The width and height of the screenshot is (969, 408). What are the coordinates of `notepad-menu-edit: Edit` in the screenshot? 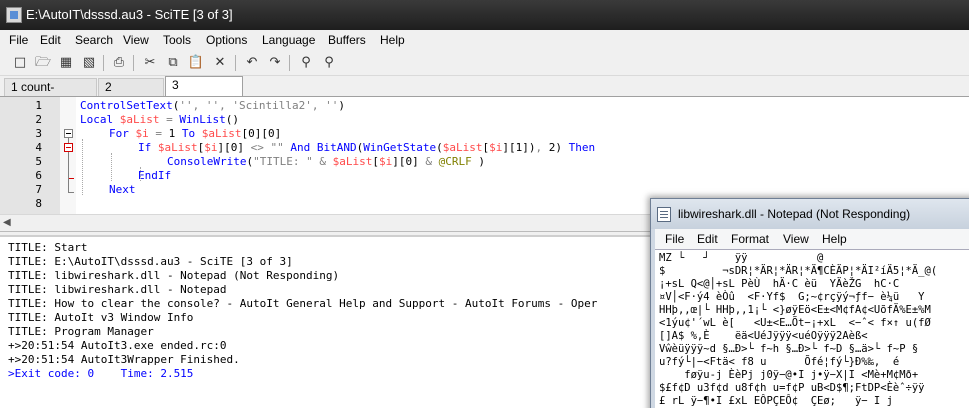 It's located at (707, 239).